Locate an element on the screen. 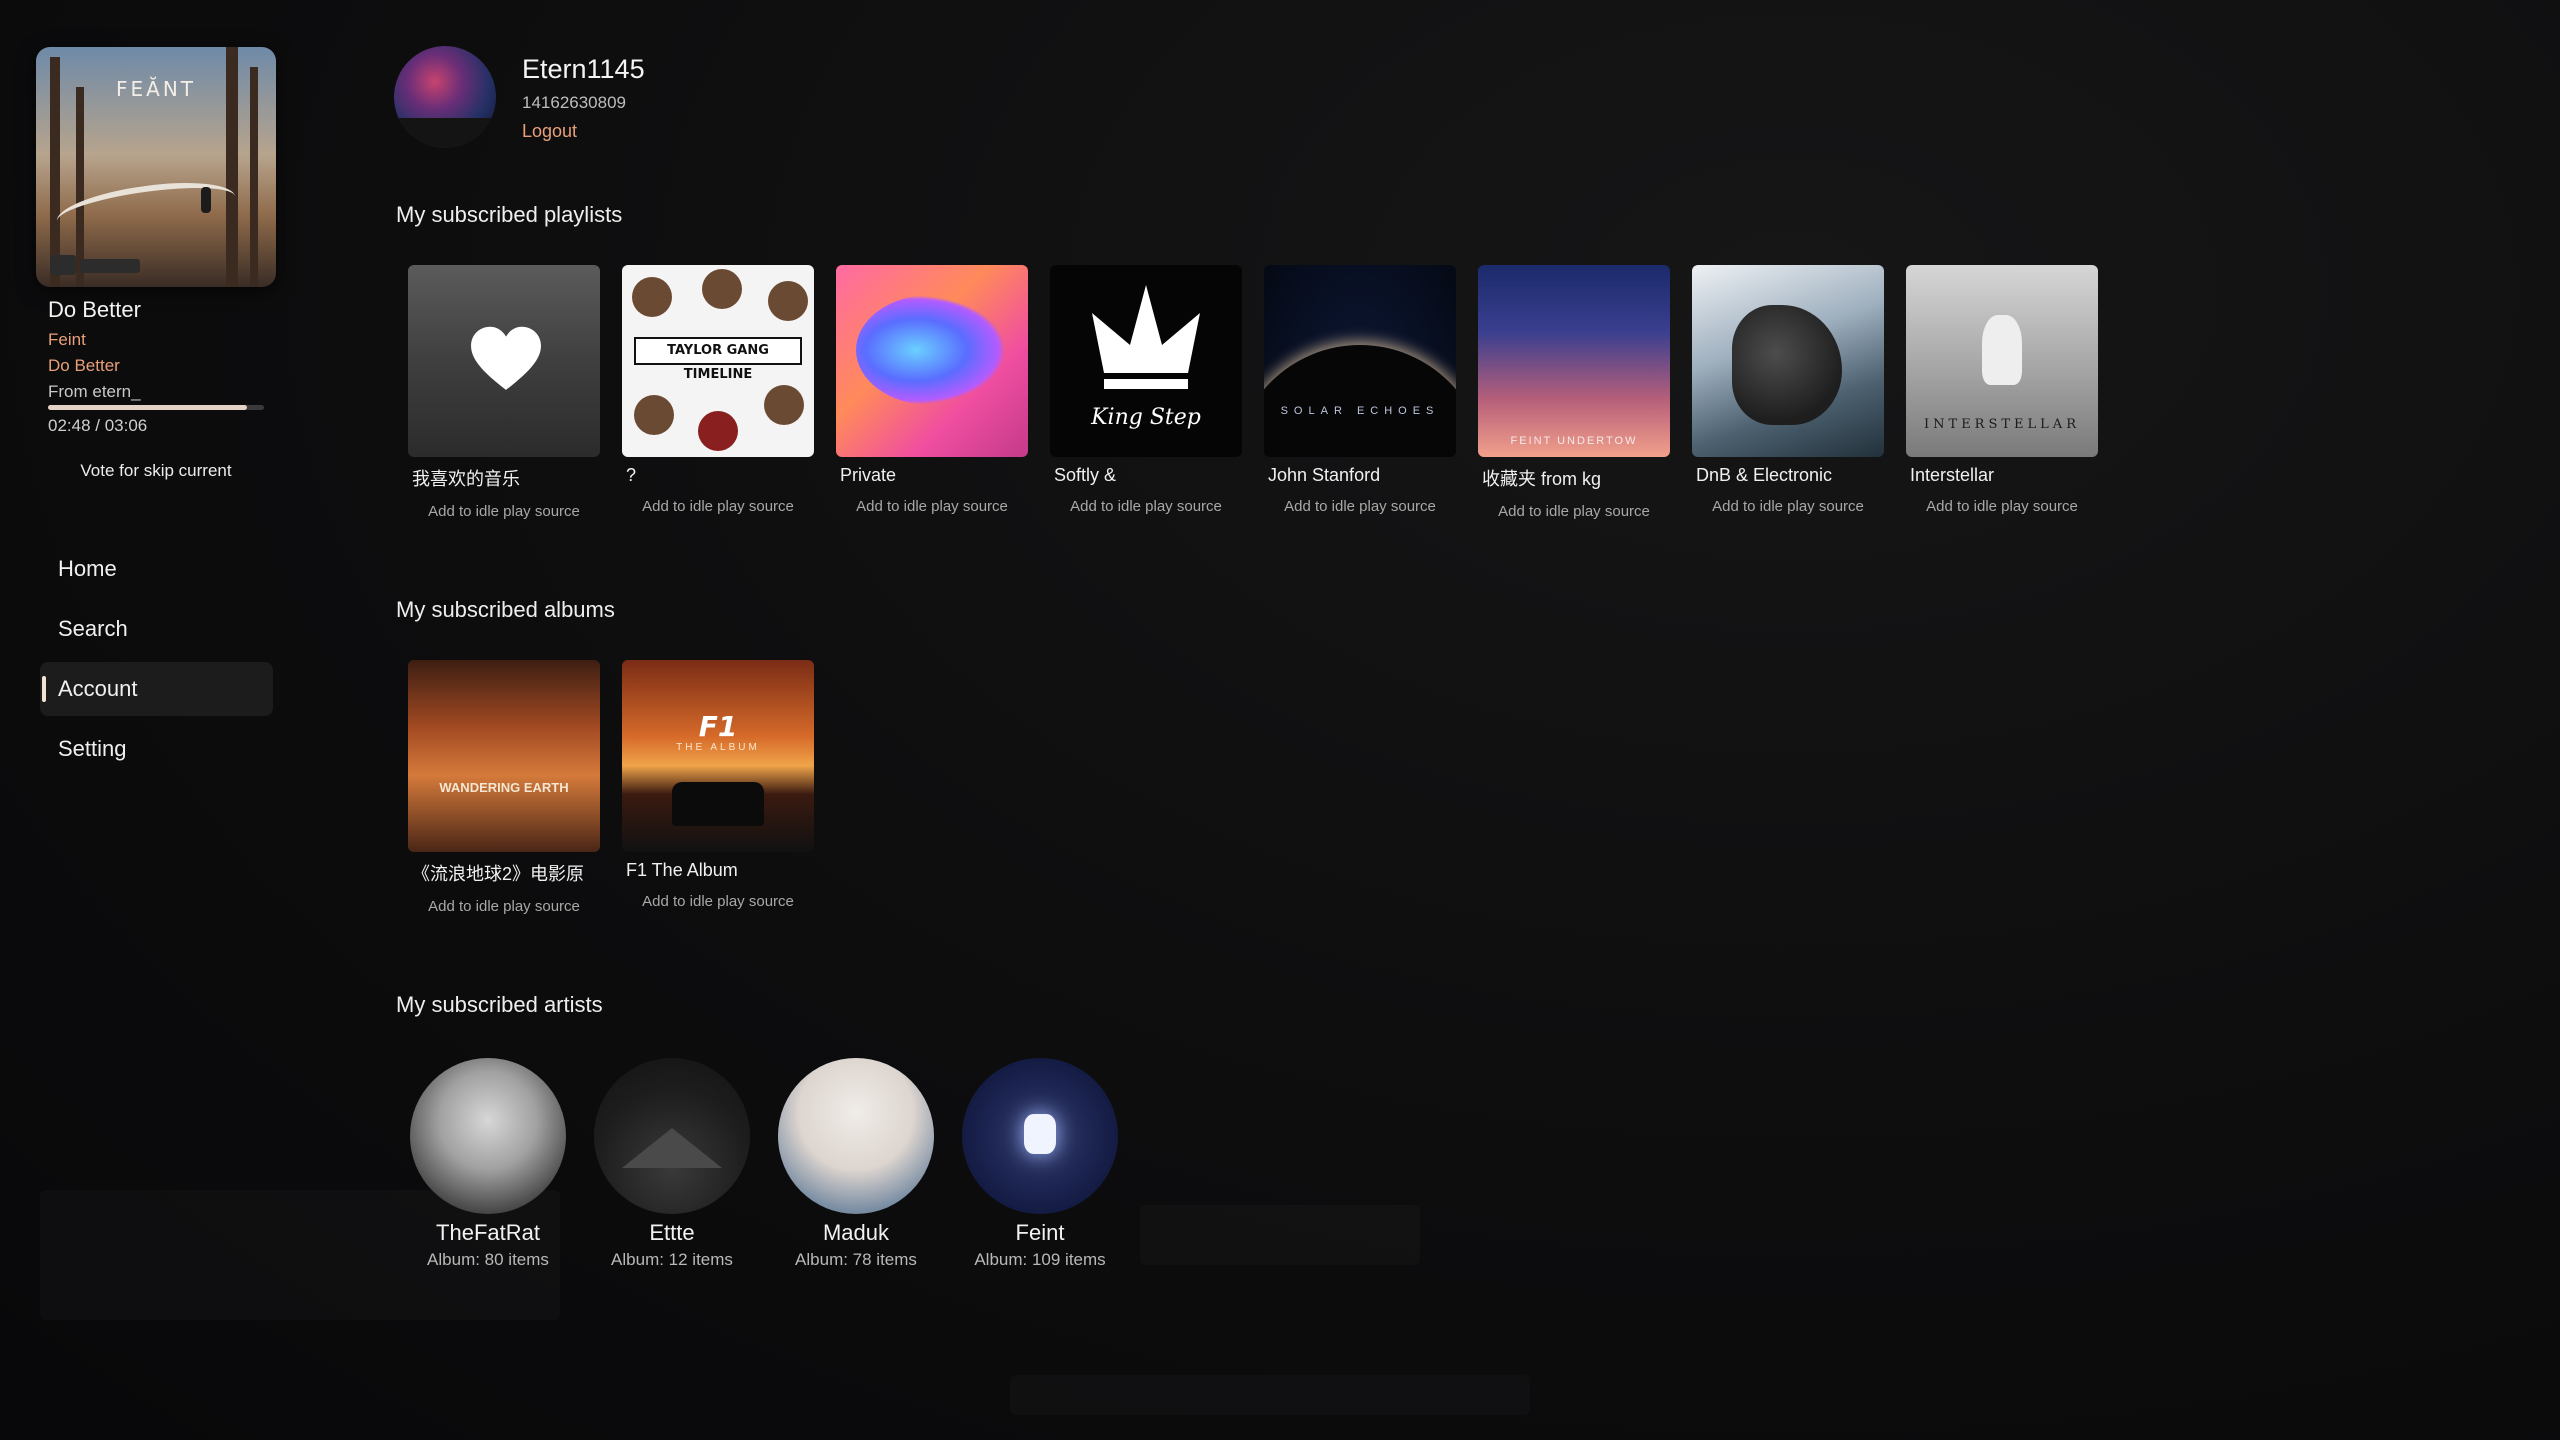 The image size is (2560, 1440). playlist-card: DnB & Electronic Add to idle play source is located at coordinates (1788, 390).